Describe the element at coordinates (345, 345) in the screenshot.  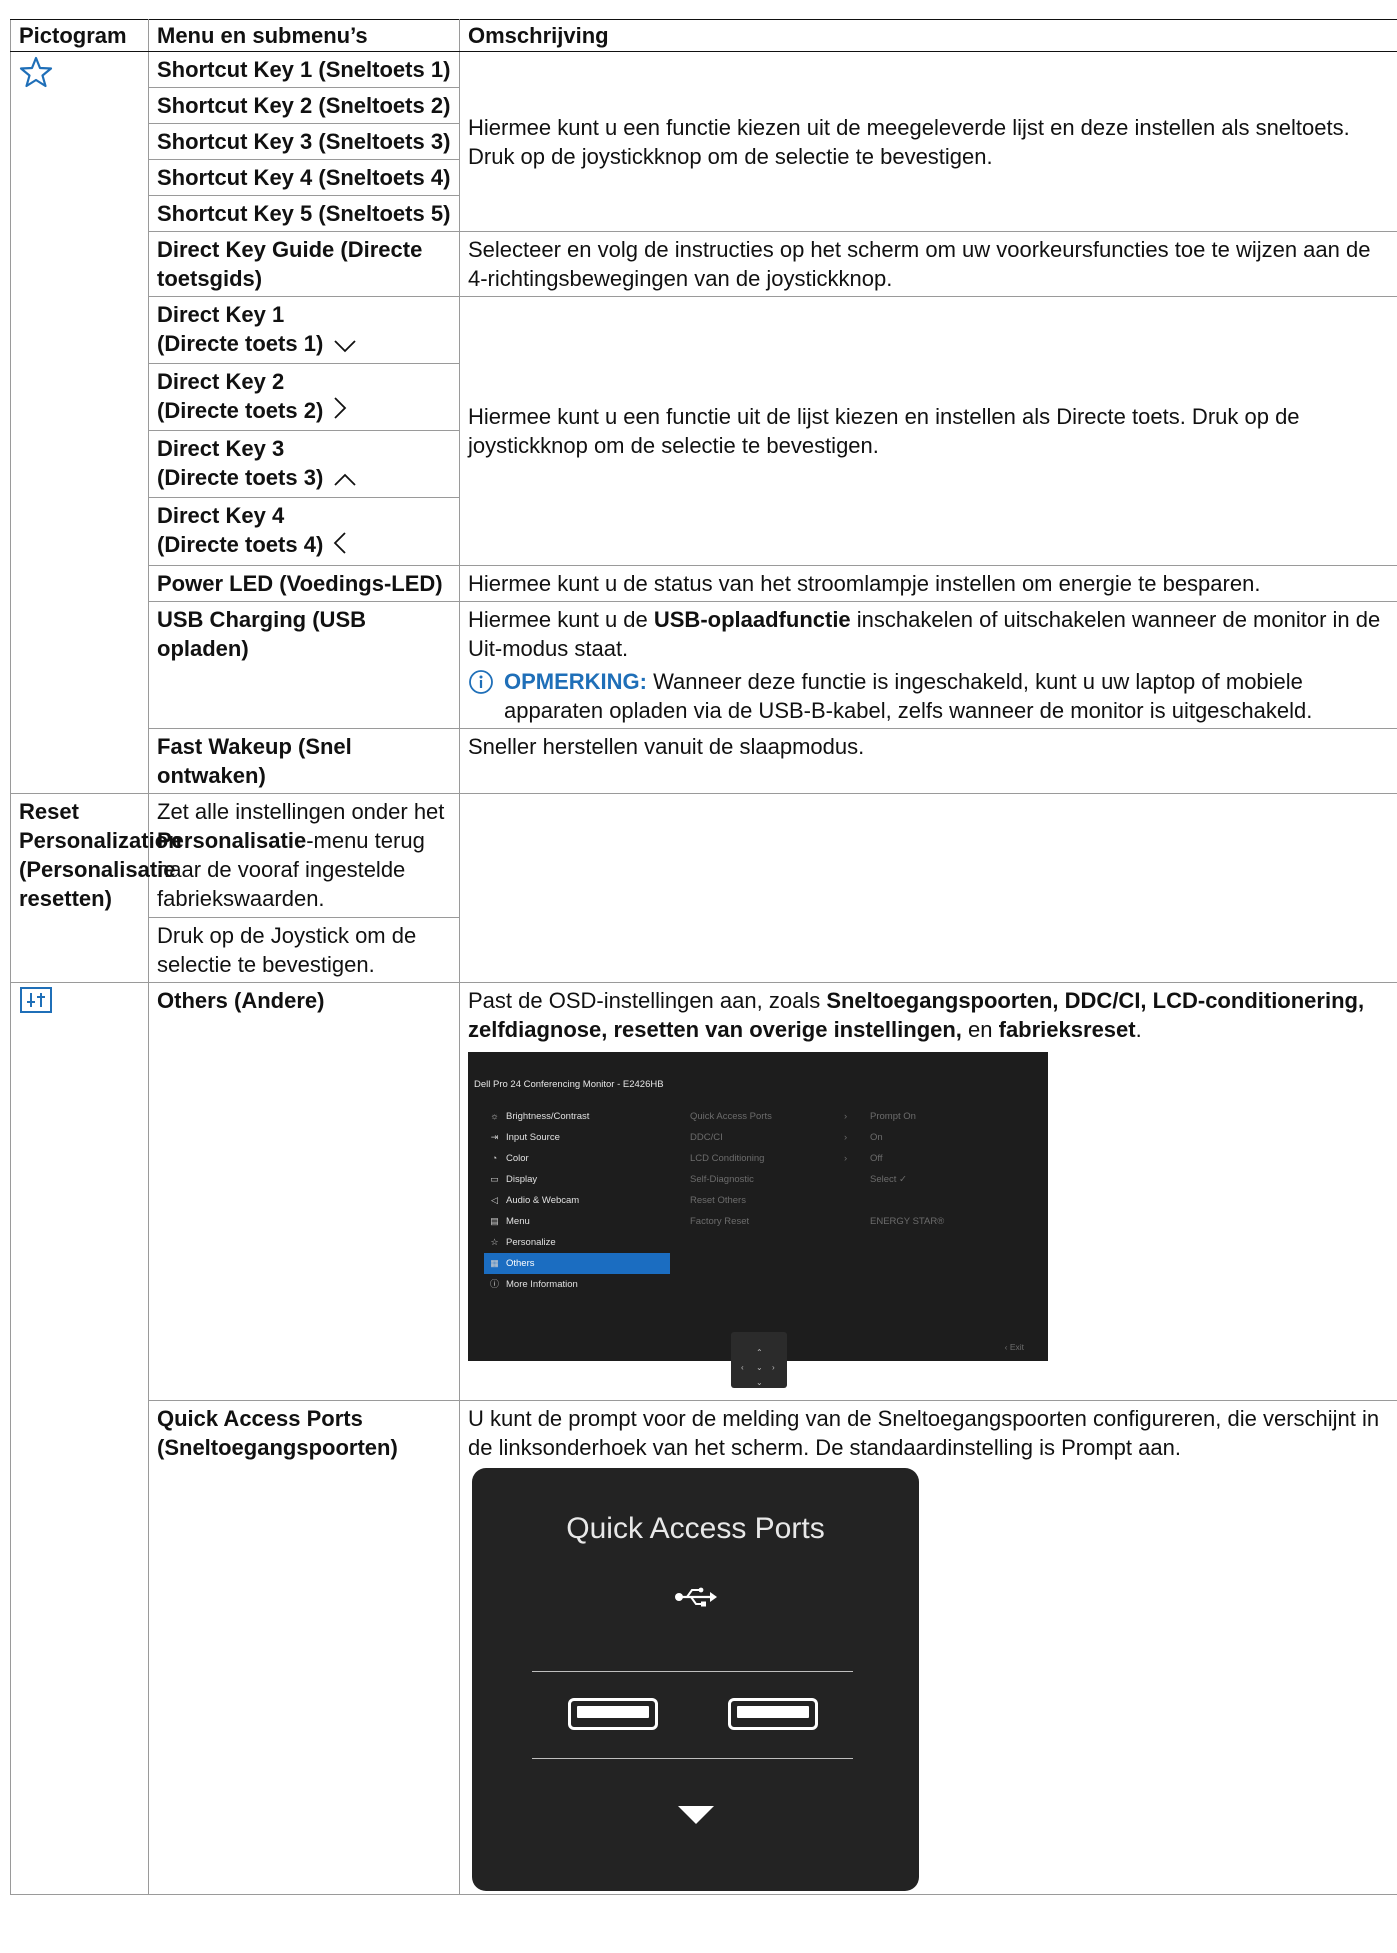
I see `chevron-down-icon` at that location.